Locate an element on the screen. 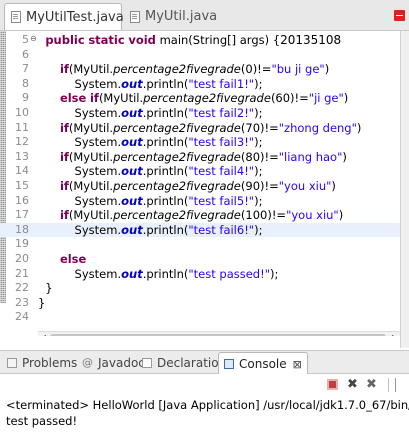 The height and width of the screenshot is (435, 409). code-line: 21 System.out.println("test passed!"); is located at coordinates (200, 274).